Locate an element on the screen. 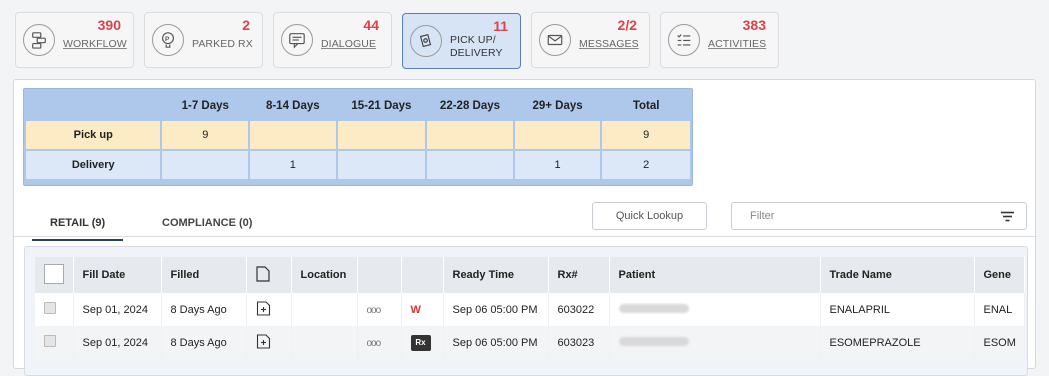 The height and width of the screenshot is (376, 1049). parked-rx-icon: P is located at coordinates (168, 40).